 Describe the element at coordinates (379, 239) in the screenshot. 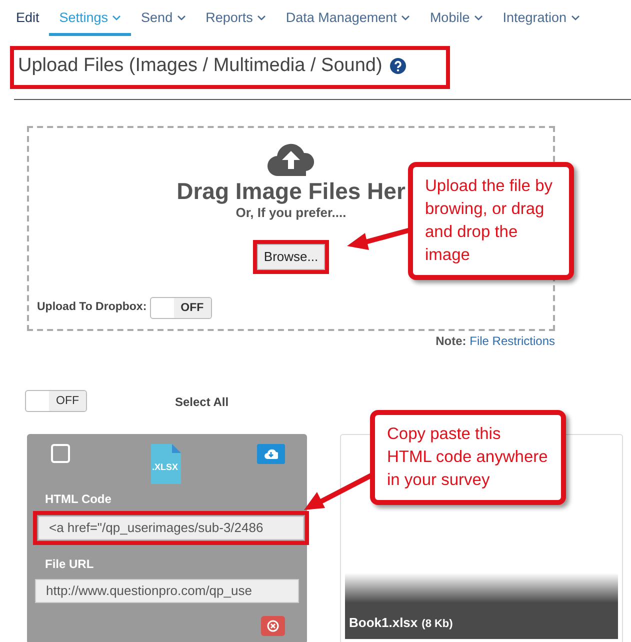

I see `callout-arrow` at that location.